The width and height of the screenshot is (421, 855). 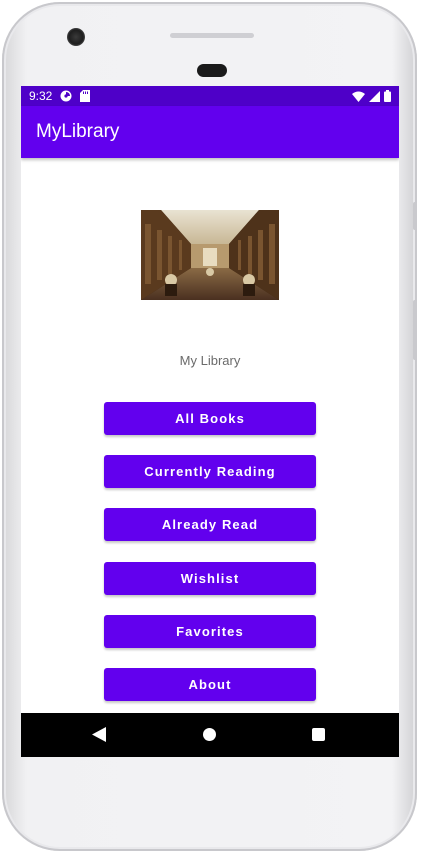 I want to click on navigation-bar, so click(x=210, y=735).